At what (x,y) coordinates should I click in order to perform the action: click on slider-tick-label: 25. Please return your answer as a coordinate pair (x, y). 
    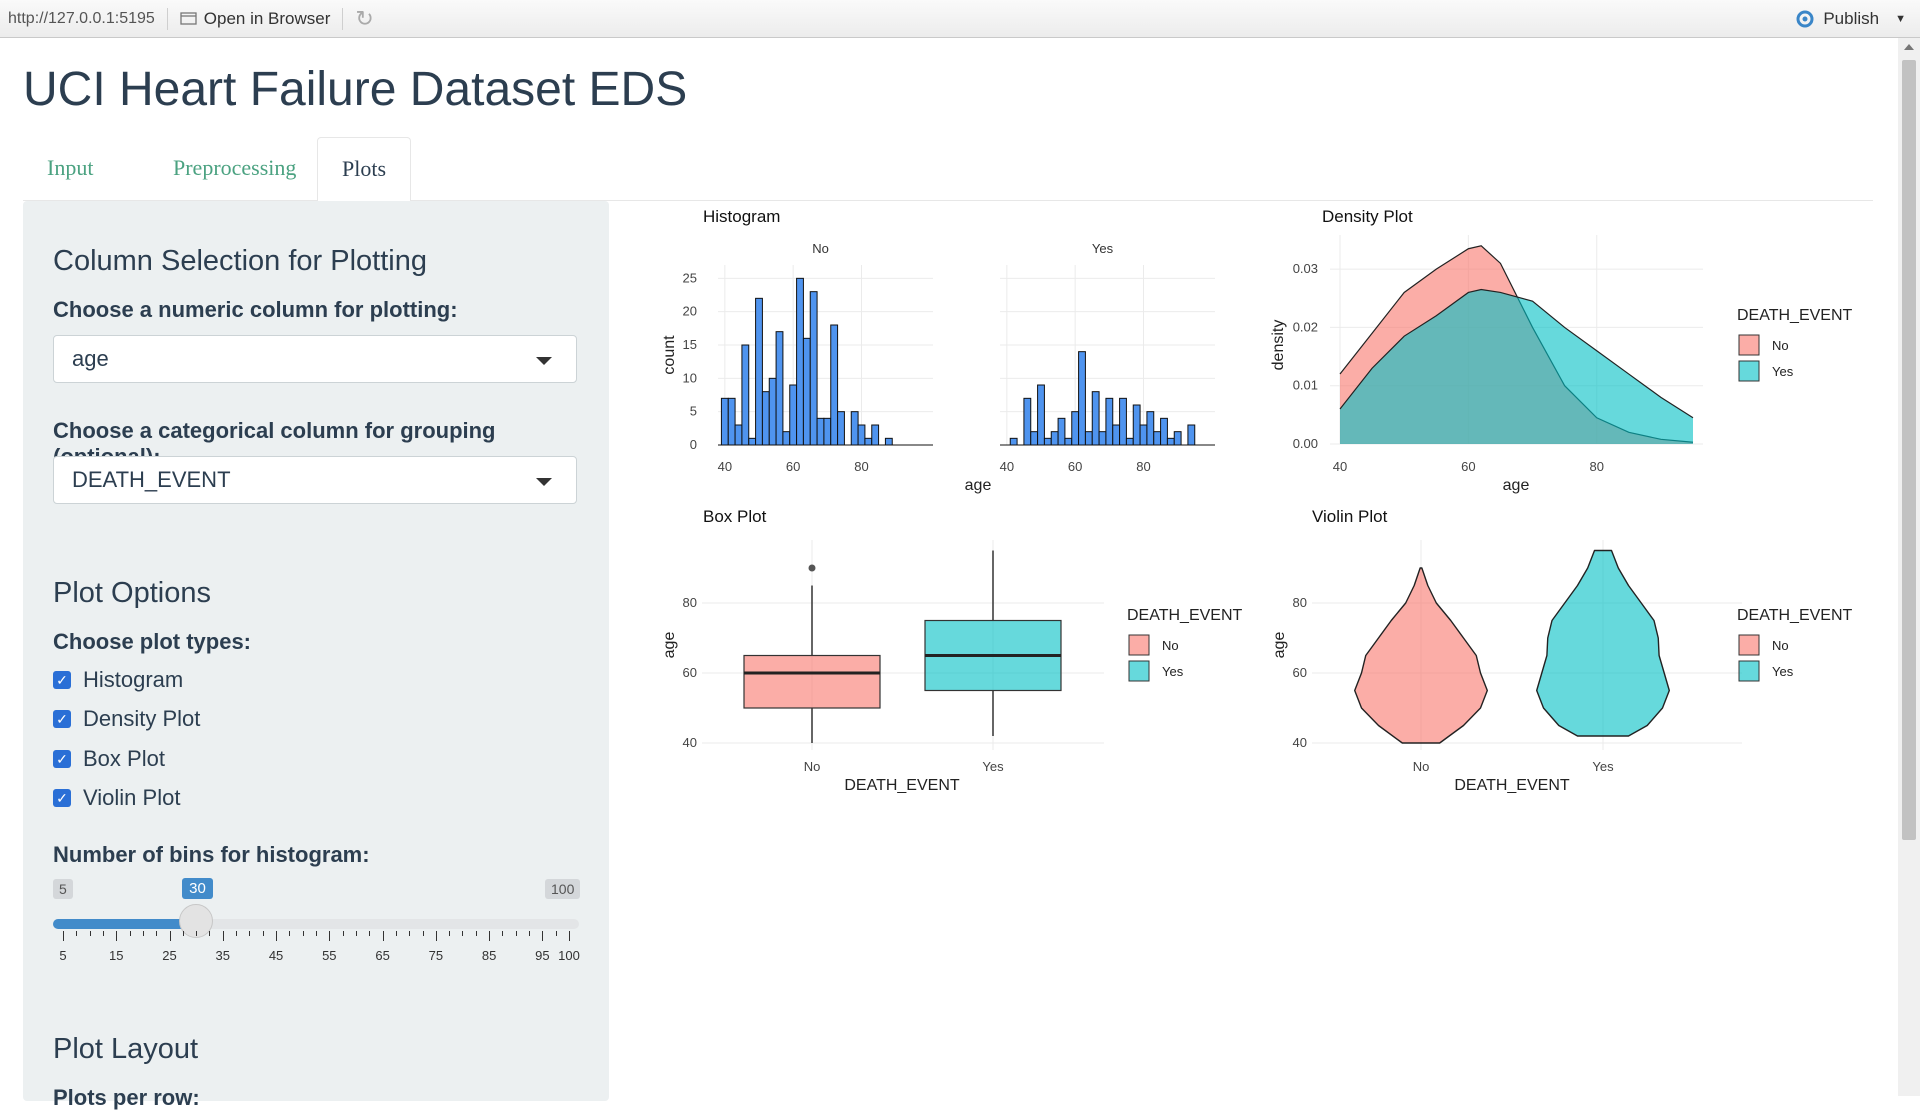
    Looking at the image, I should click on (169, 955).